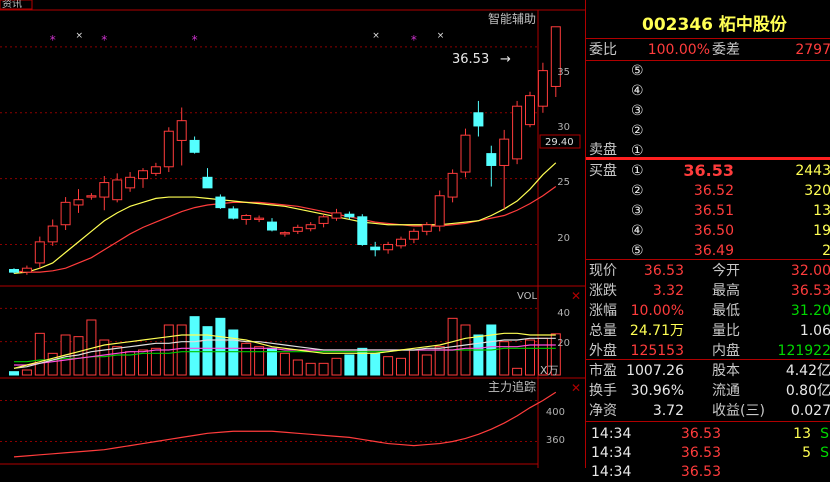 Image resolution: width=830 pixels, height=482 pixels. I want to click on sell-level-row: ④, so click(708, 91).